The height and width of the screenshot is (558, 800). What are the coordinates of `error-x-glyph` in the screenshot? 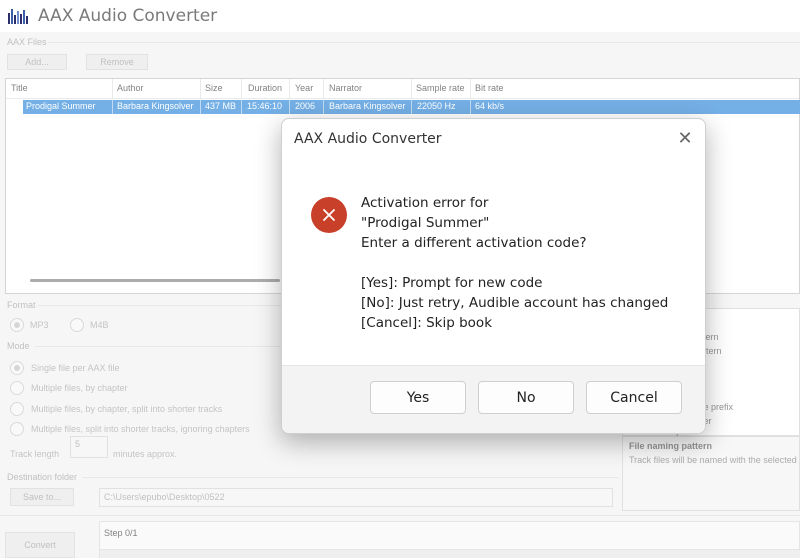 It's located at (329, 215).